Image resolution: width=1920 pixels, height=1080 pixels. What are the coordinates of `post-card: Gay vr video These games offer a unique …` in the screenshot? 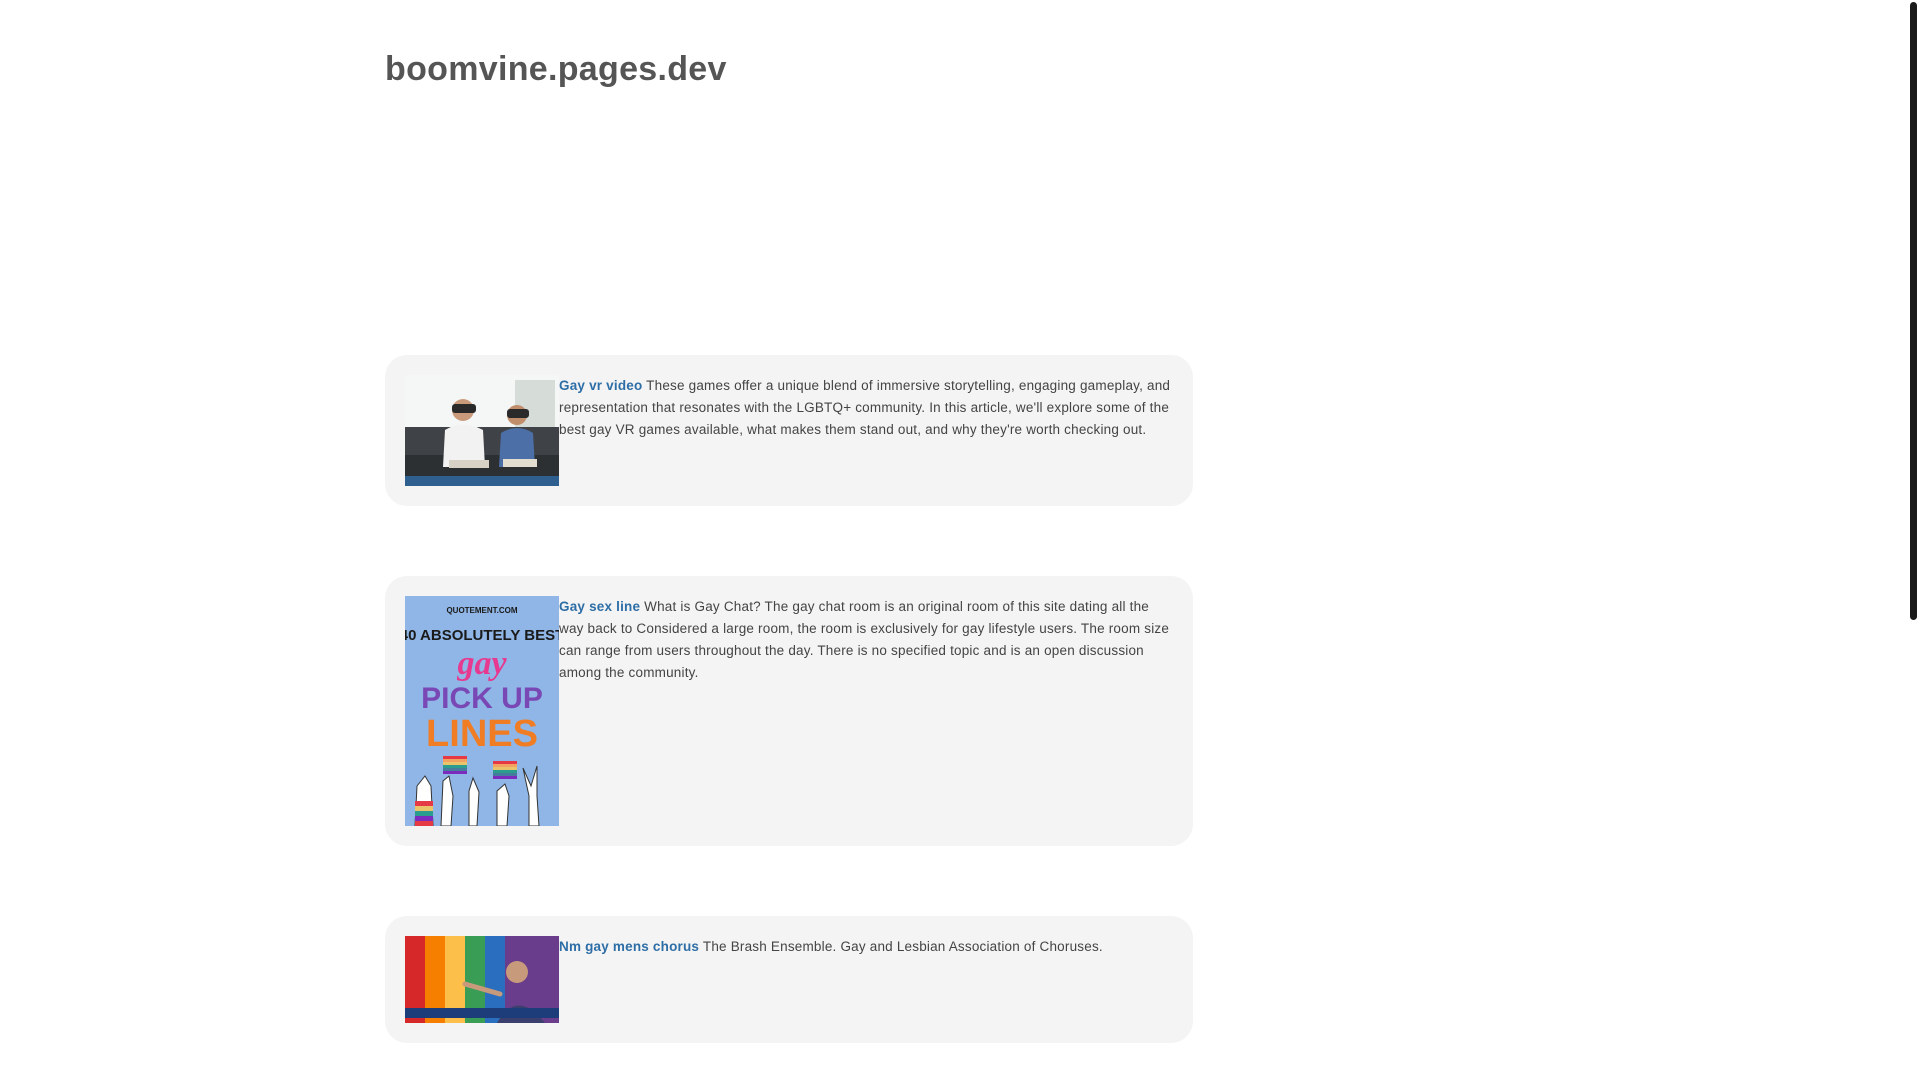 It's located at (789, 430).